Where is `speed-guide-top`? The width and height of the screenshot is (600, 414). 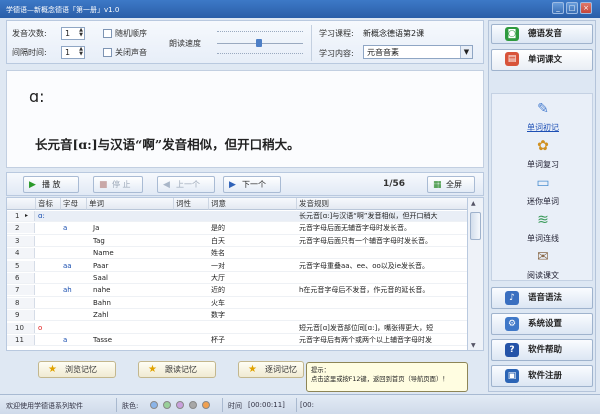
speed-guide-top is located at coordinates (260, 31).